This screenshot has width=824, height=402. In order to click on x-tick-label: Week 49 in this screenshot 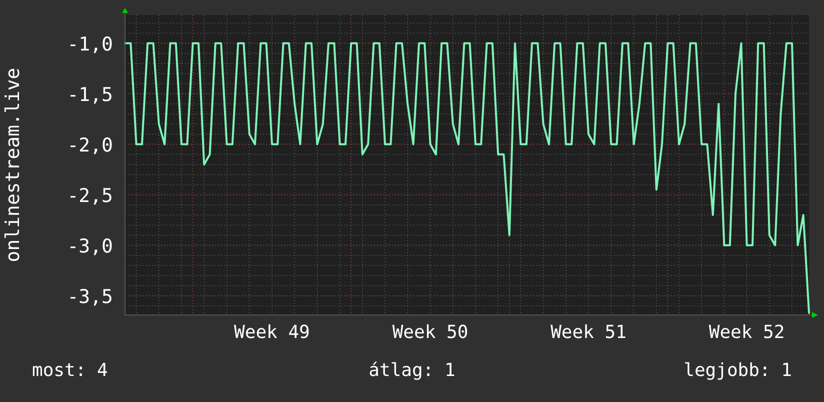, I will do `click(272, 332)`.